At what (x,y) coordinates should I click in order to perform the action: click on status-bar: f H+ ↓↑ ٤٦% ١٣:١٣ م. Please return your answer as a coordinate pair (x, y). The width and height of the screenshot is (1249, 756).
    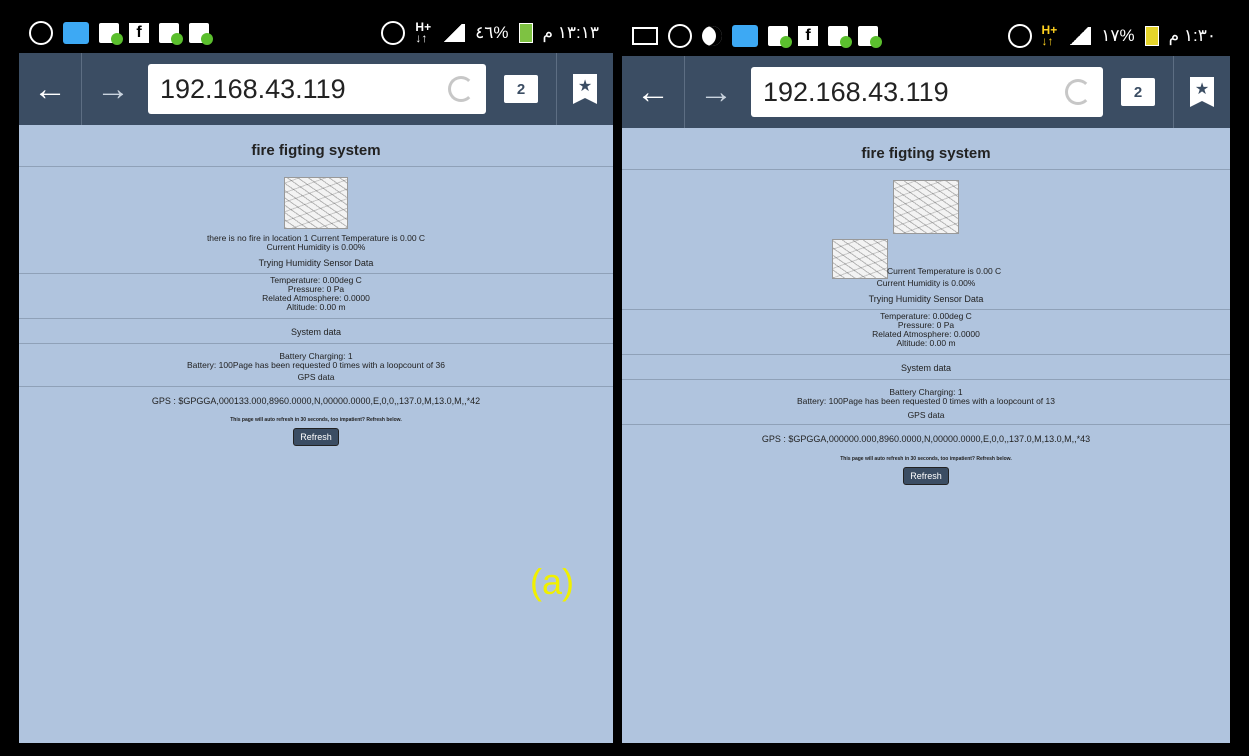
    Looking at the image, I should click on (316, 33).